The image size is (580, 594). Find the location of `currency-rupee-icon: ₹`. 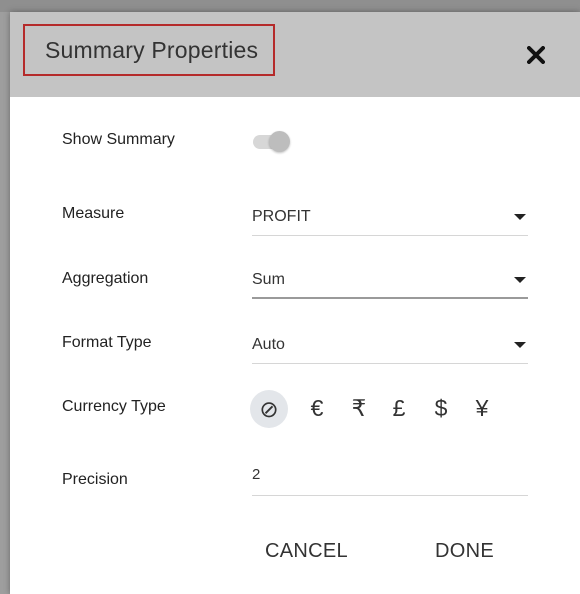

currency-rupee-icon: ₹ is located at coordinates (359, 408).